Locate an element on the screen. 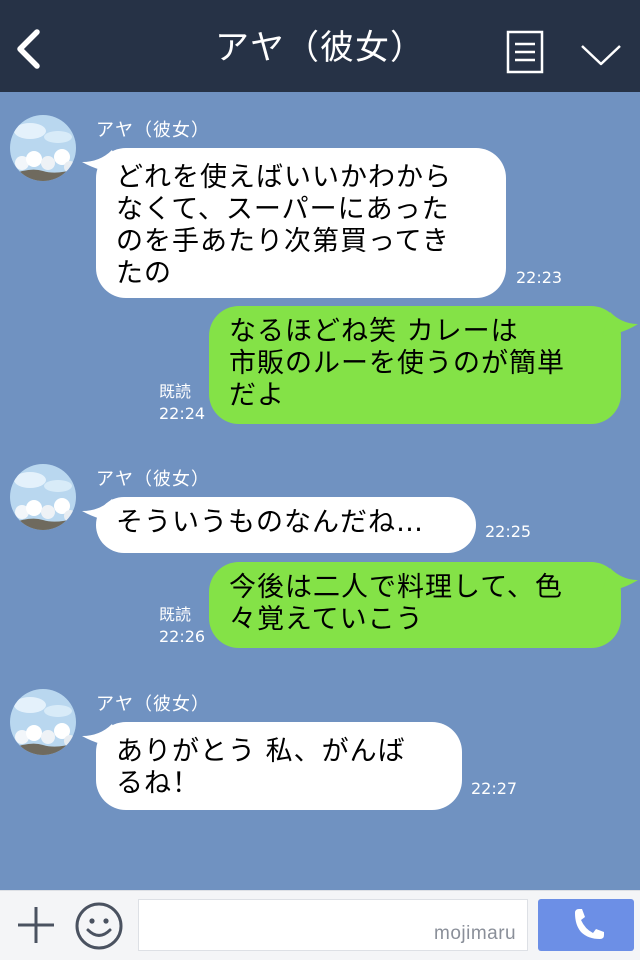 The image size is (640, 960). emoji-button is located at coordinates (99, 926).